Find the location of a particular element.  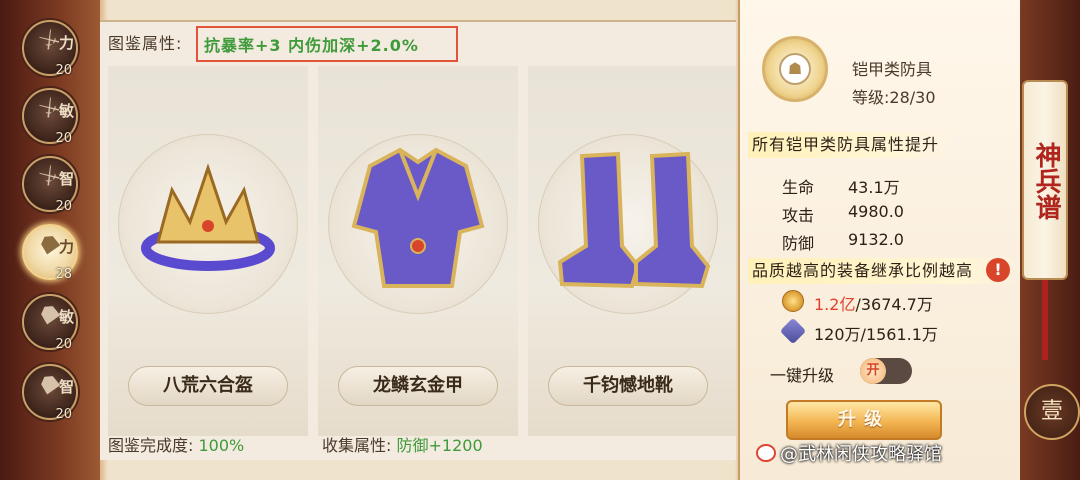

attr-value: 抗暴率+3 内伤加深+2.0% is located at coordinates (311, 45).